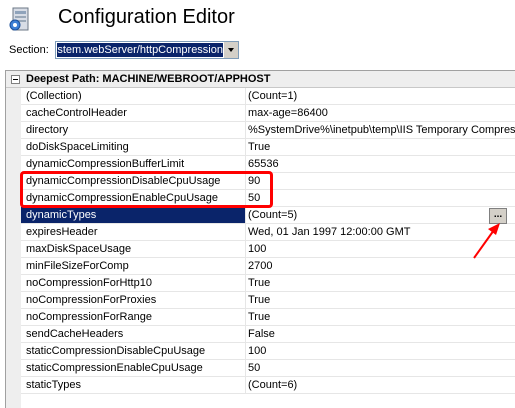 The width and height of the screenshot is (515, 408). I want to click on header: Configuration Editor, so click(257, 19).